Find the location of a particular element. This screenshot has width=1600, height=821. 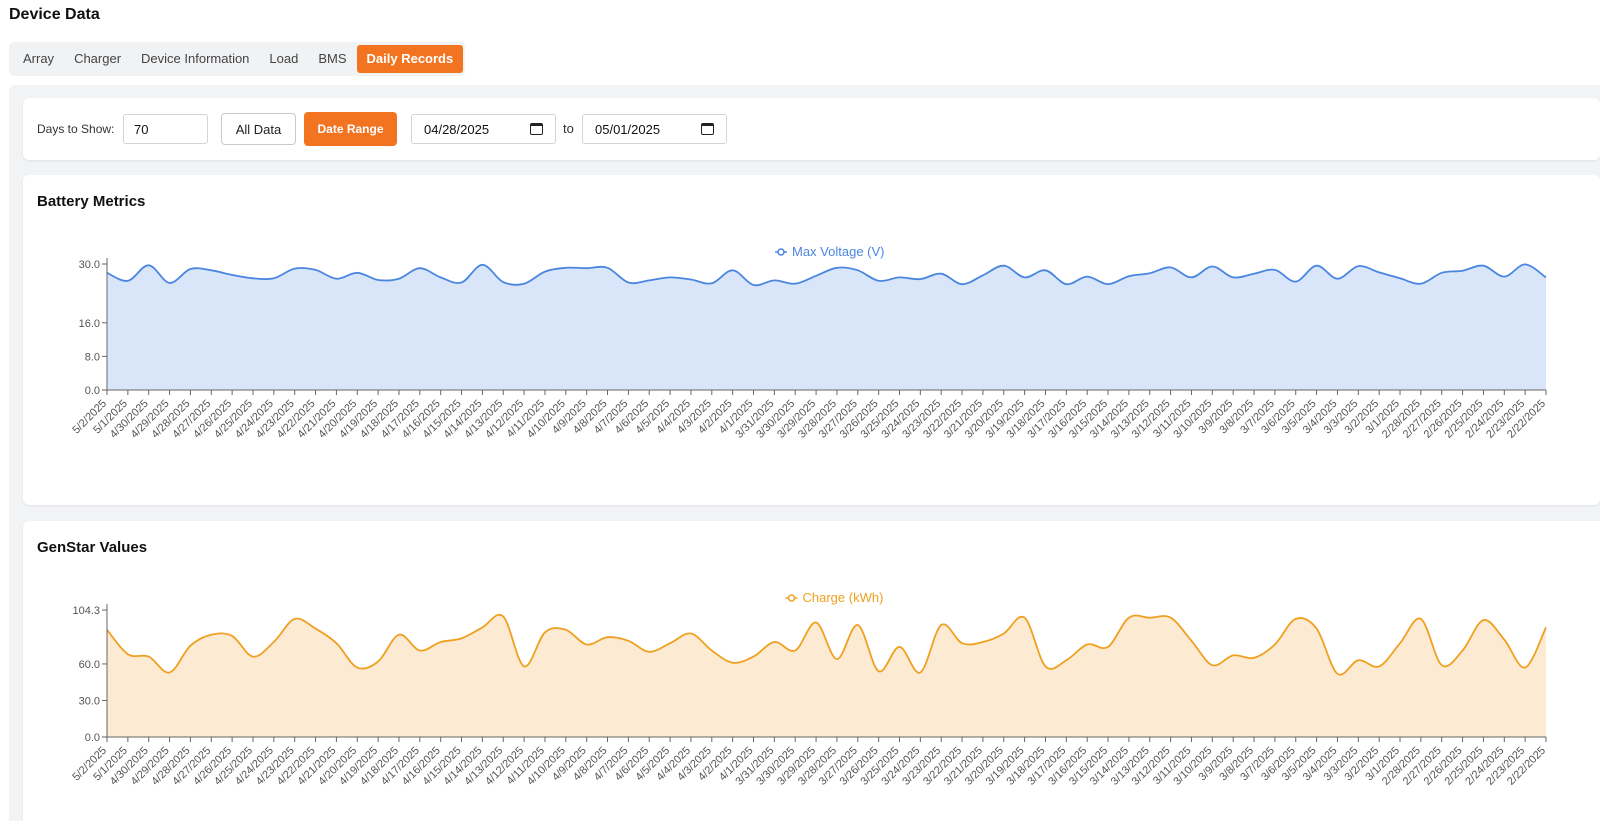

tab-daily-records: Daily Records is located at coordinates (410, 59).